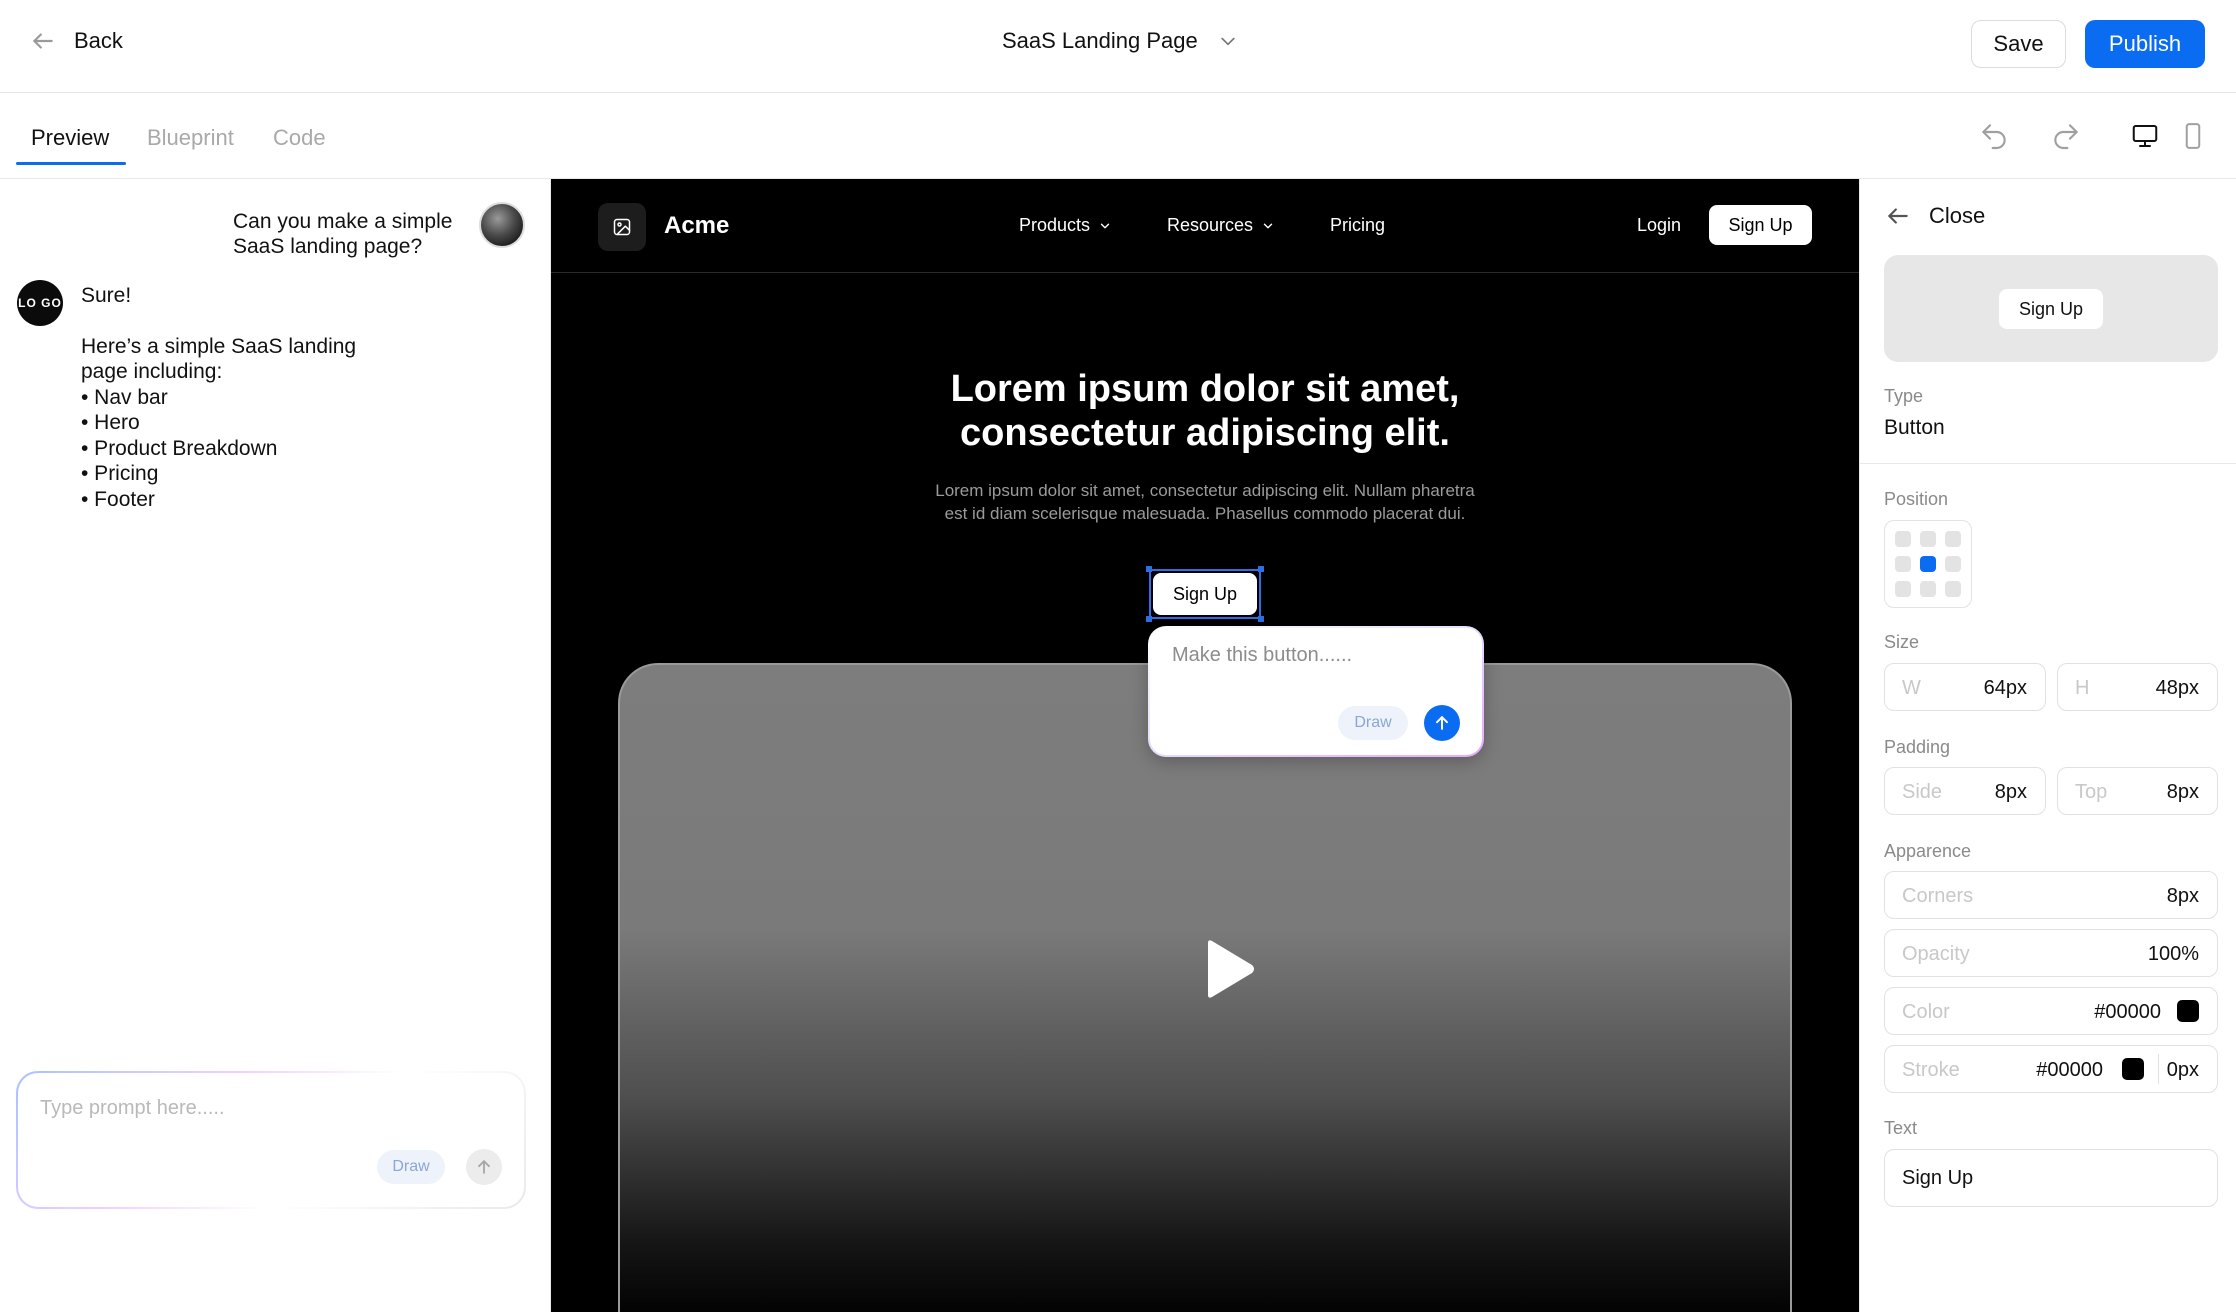 Image resolution: width=2236 pixels, height=1312 pixels. Describe the element at coordinates (1957, 215) in the screenshot. I see `close-label: Close` at that location.